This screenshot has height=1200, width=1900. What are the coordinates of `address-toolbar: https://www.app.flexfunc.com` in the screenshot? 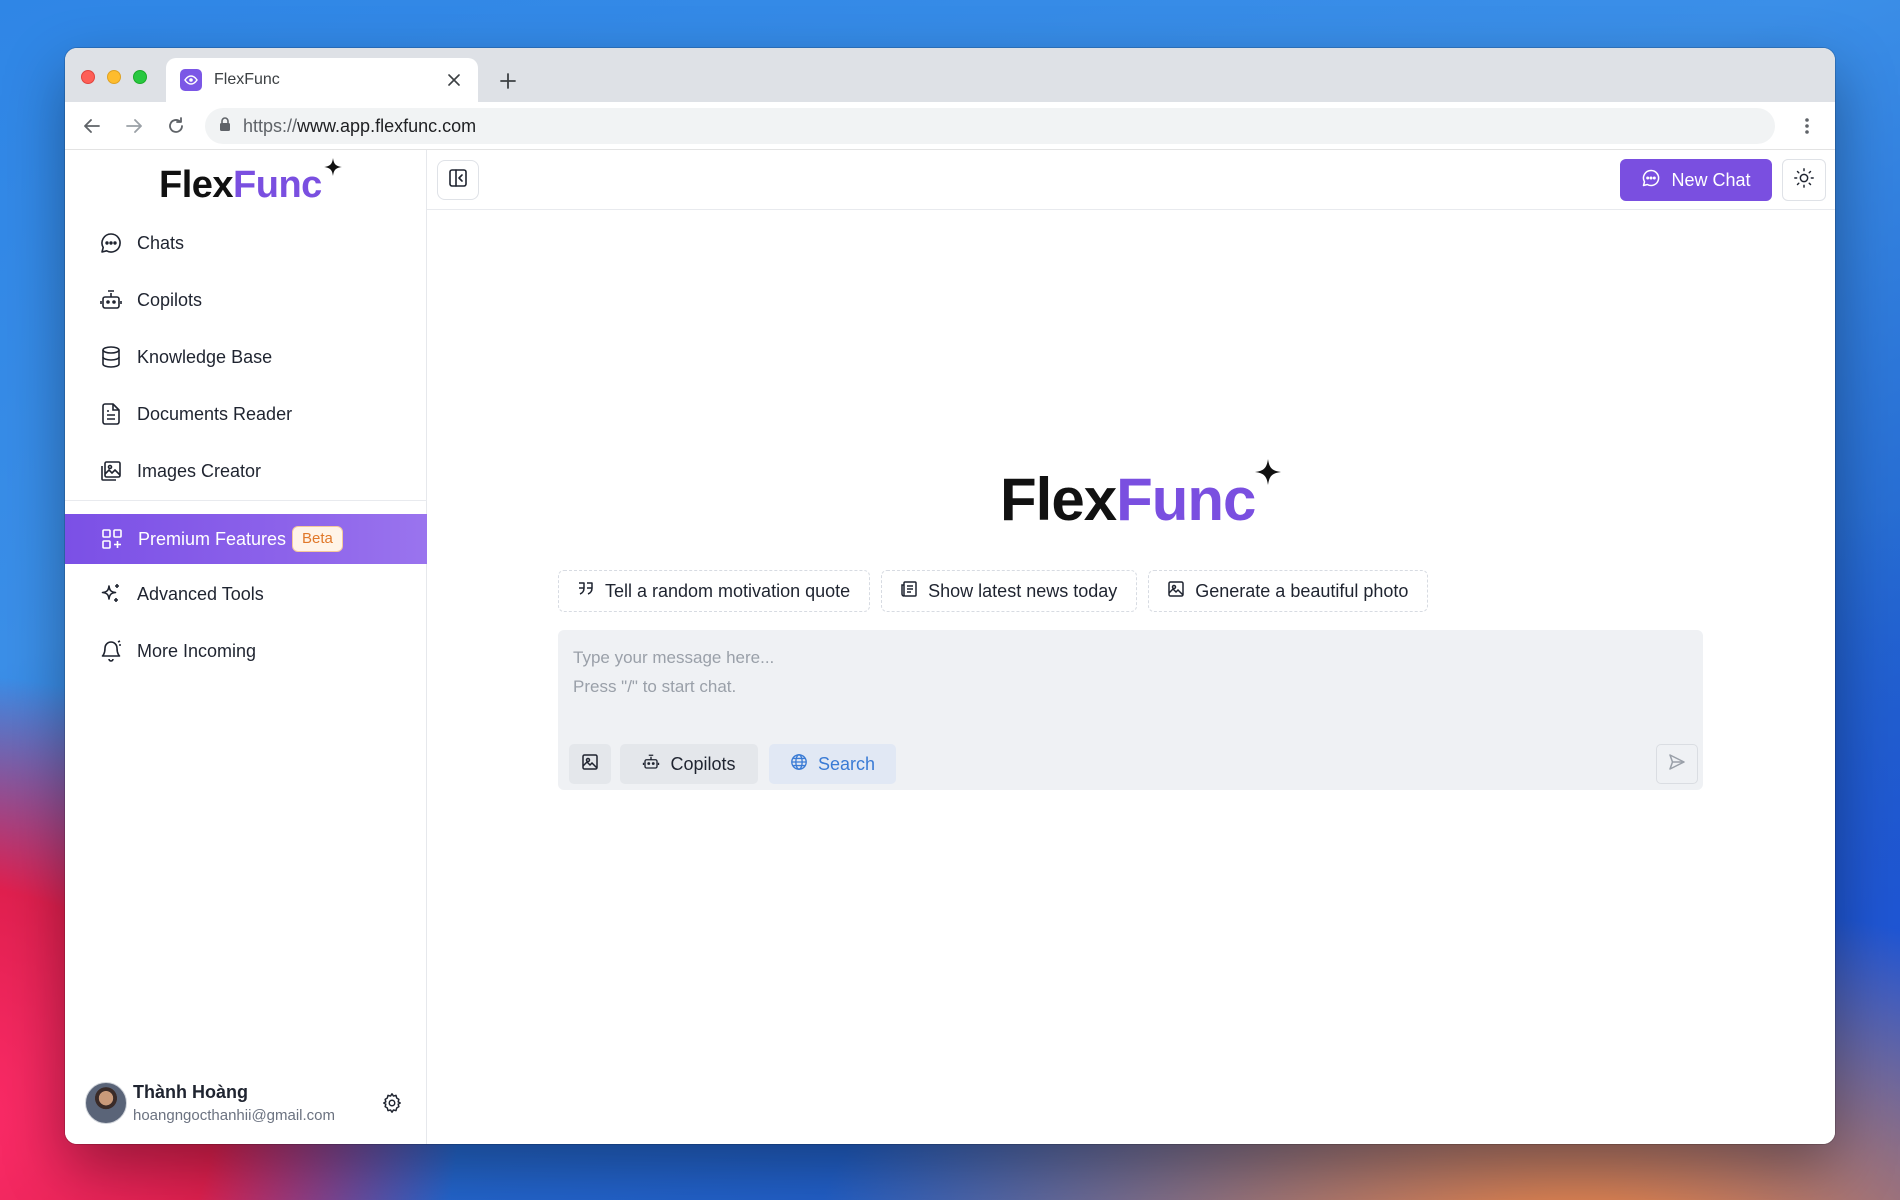 It's located at (950, 126).